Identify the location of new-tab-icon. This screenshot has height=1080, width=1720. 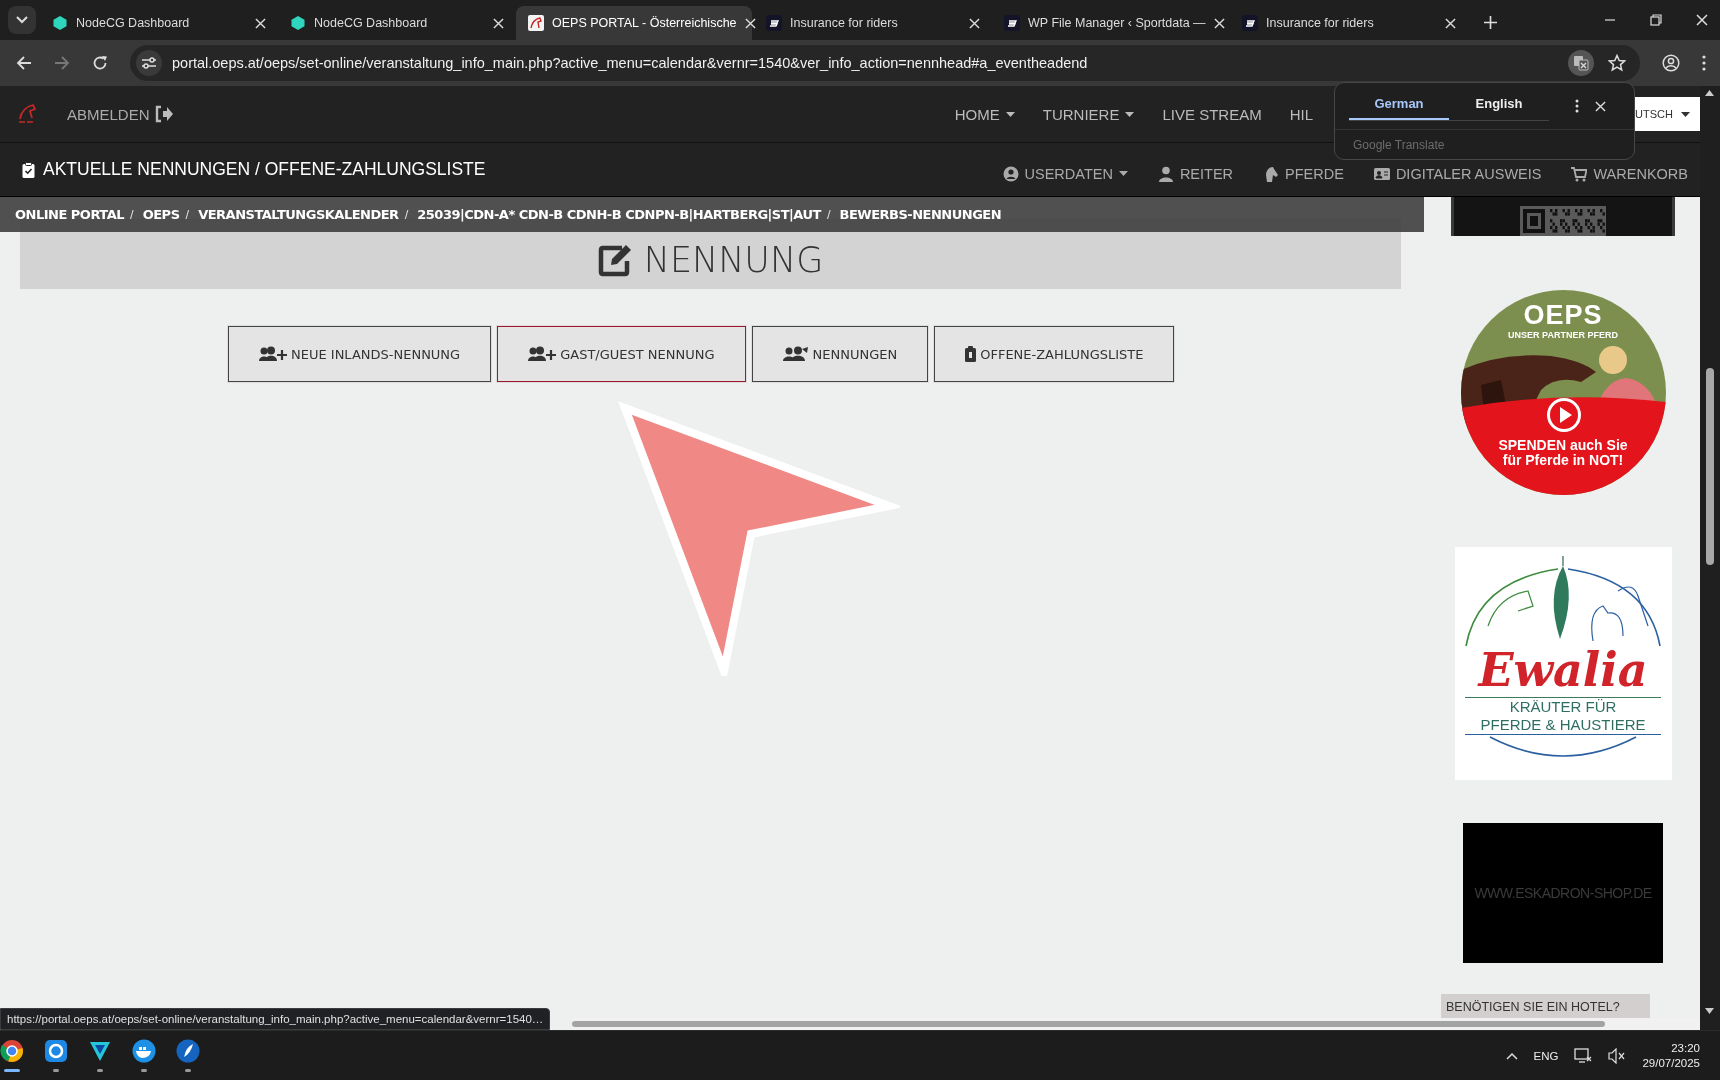
(1490, 22).